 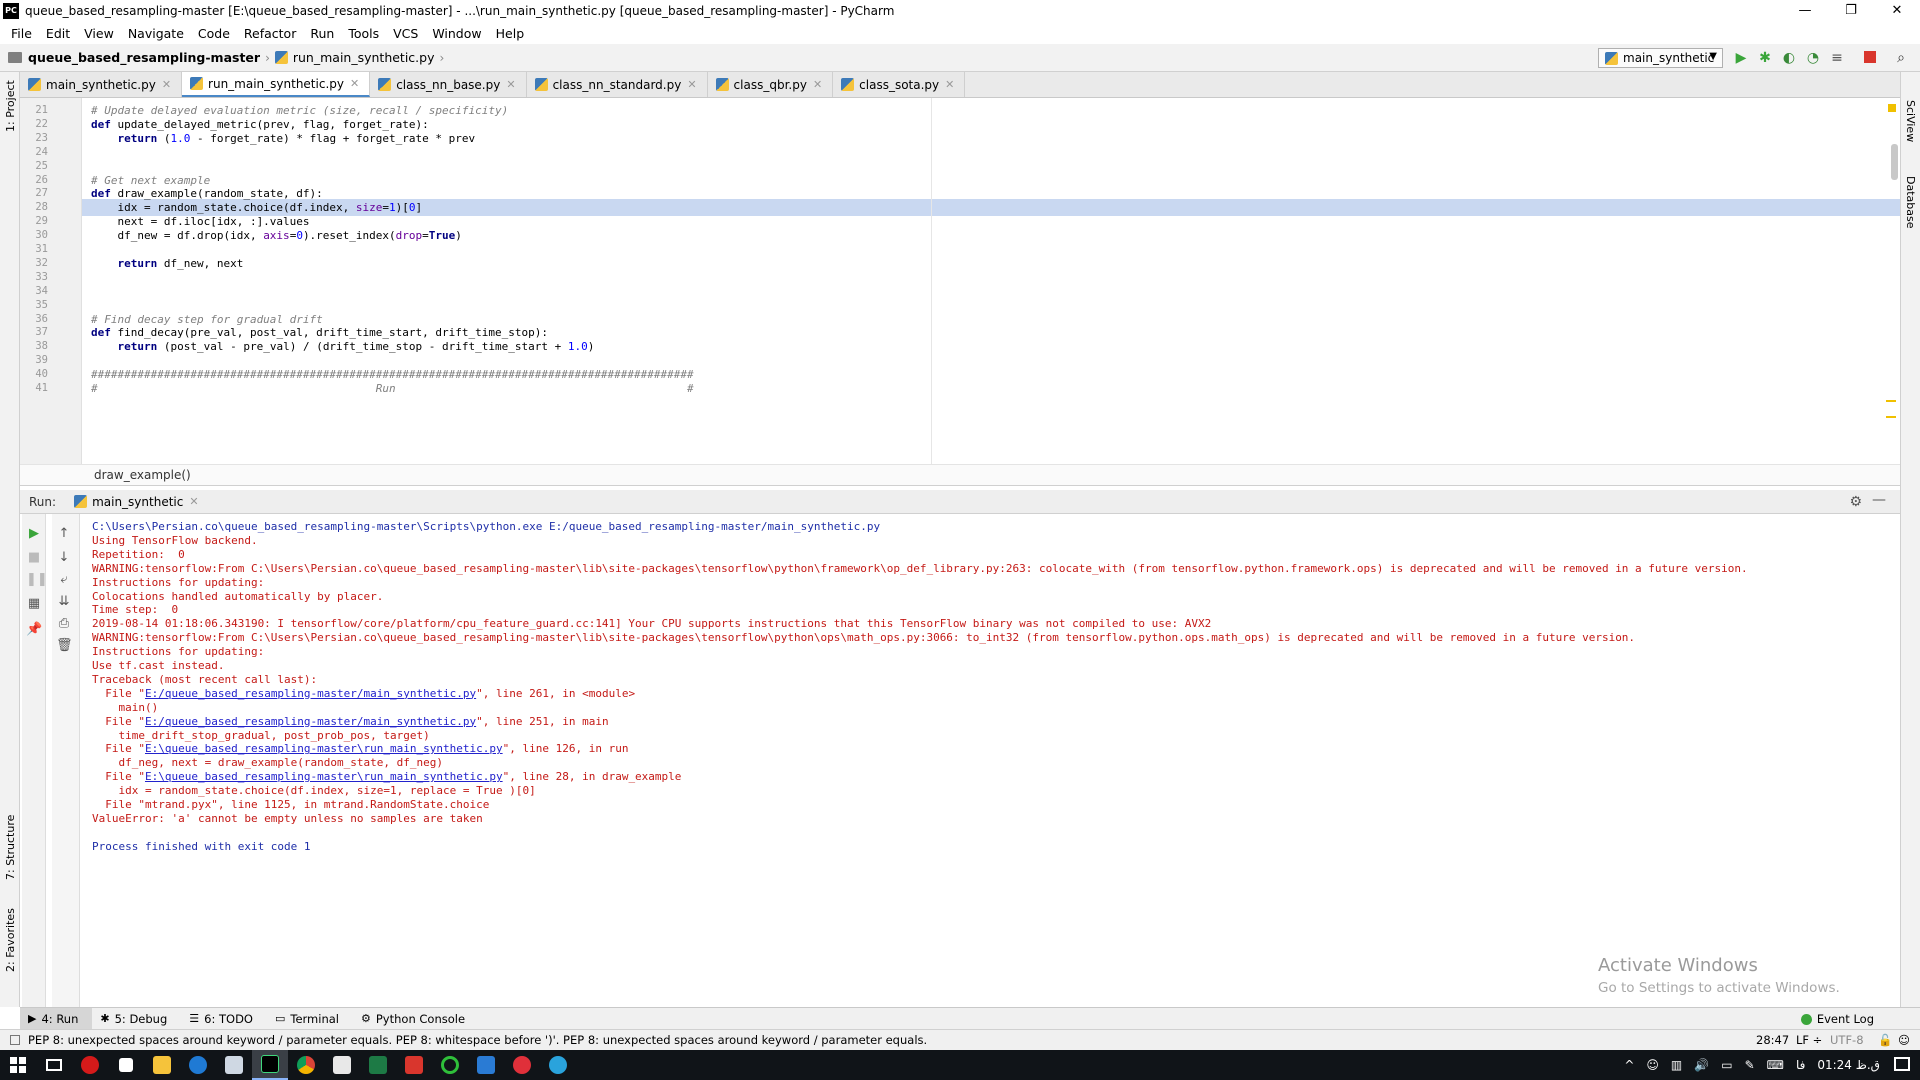 What do you see at coordinates (617, 84) in the screenshot?
I see `tab-class-nn-standard: class_nn_standard.py ✕` at bounding box center [617, 84].